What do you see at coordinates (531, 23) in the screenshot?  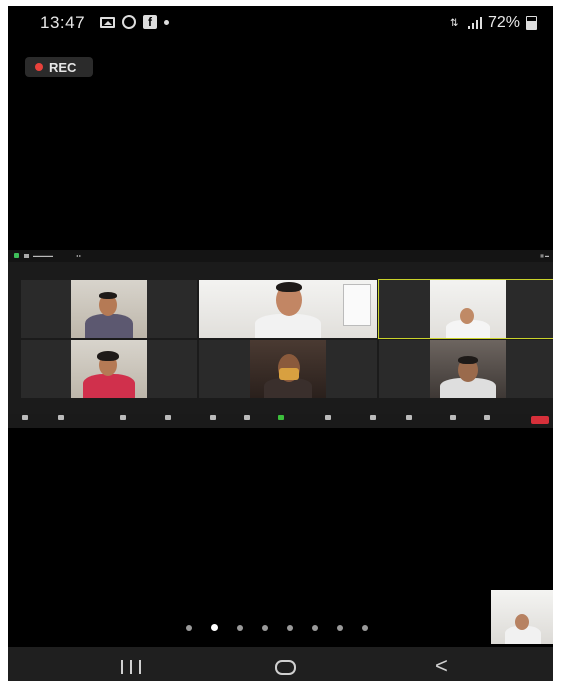 I see `battery-icon` at bounding box center [531, 23].